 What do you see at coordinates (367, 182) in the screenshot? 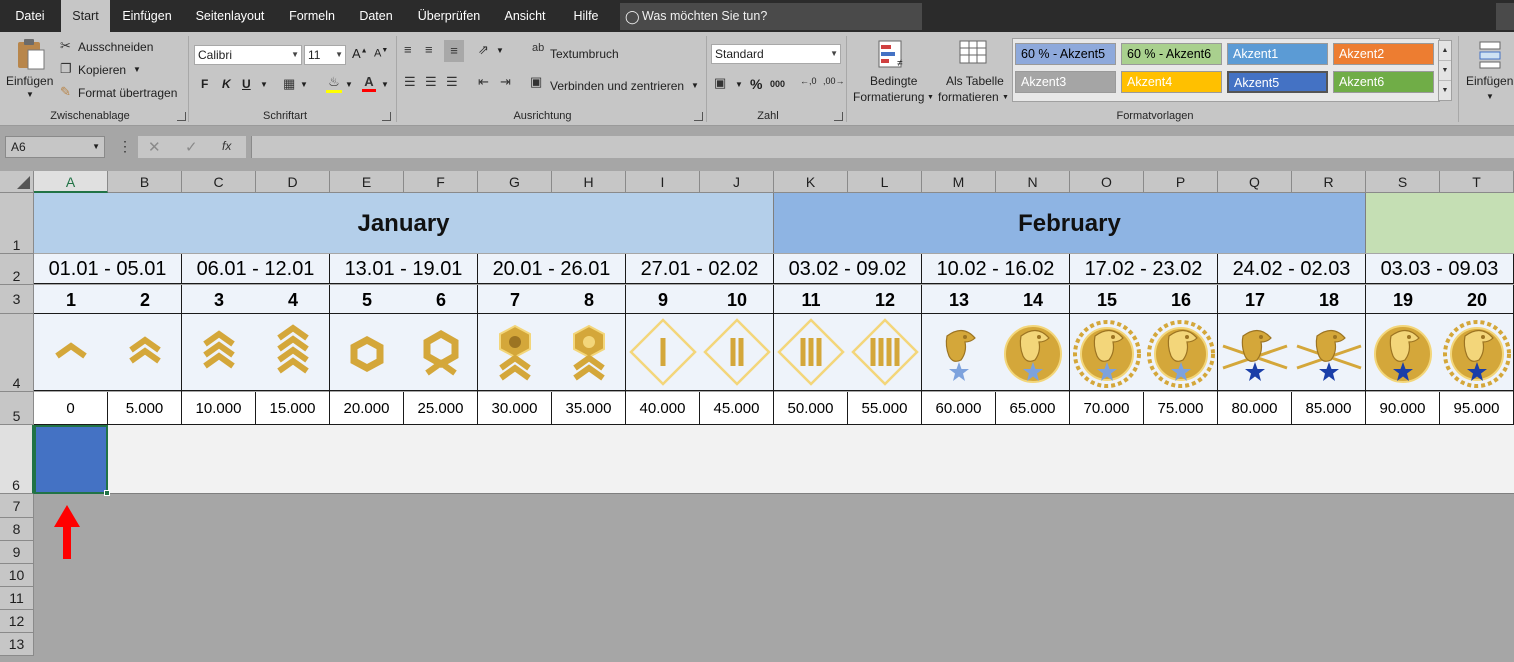
I see `column-header: E` at bounding box center [367, 182].